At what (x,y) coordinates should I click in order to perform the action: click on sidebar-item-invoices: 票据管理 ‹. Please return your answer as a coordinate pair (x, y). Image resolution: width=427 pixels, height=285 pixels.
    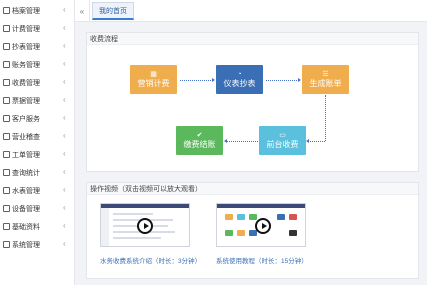
    Looking at the image, I should click on (37, 101).